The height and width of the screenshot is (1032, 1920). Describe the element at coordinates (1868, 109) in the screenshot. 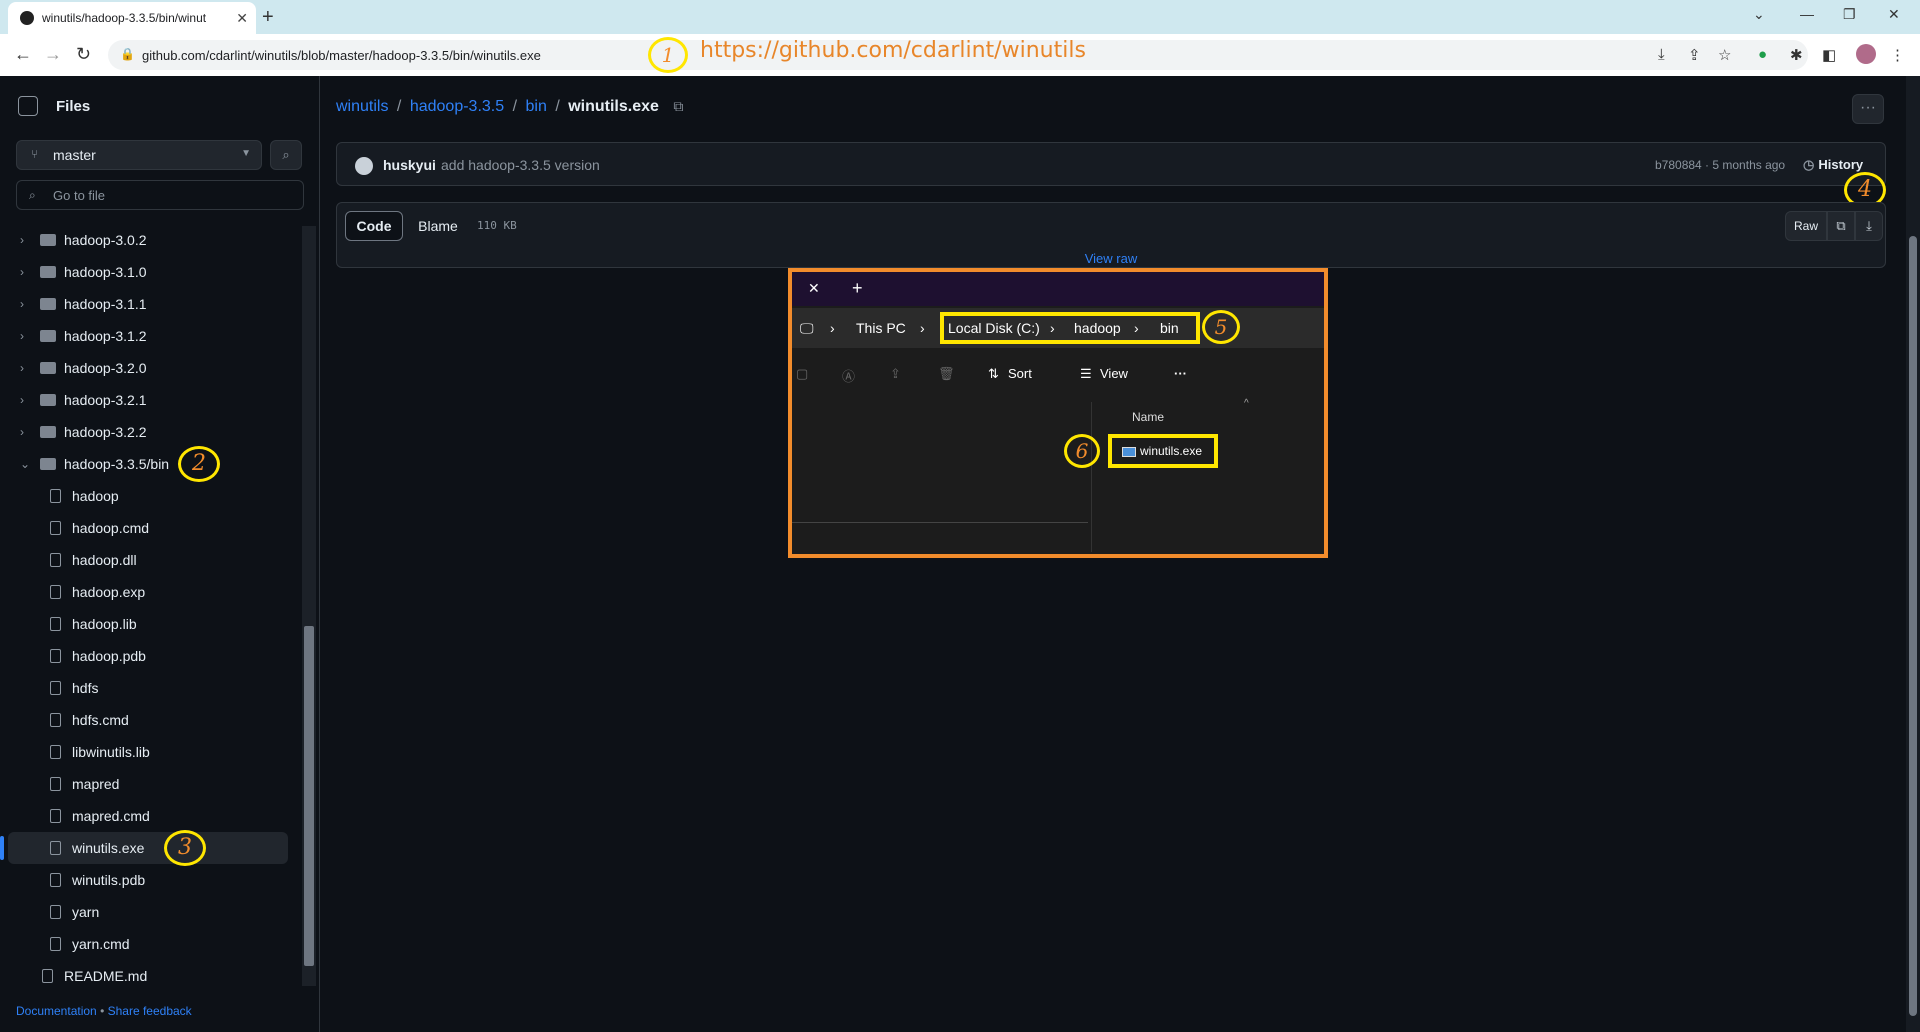

I see `more-options-button: ···` at that location.